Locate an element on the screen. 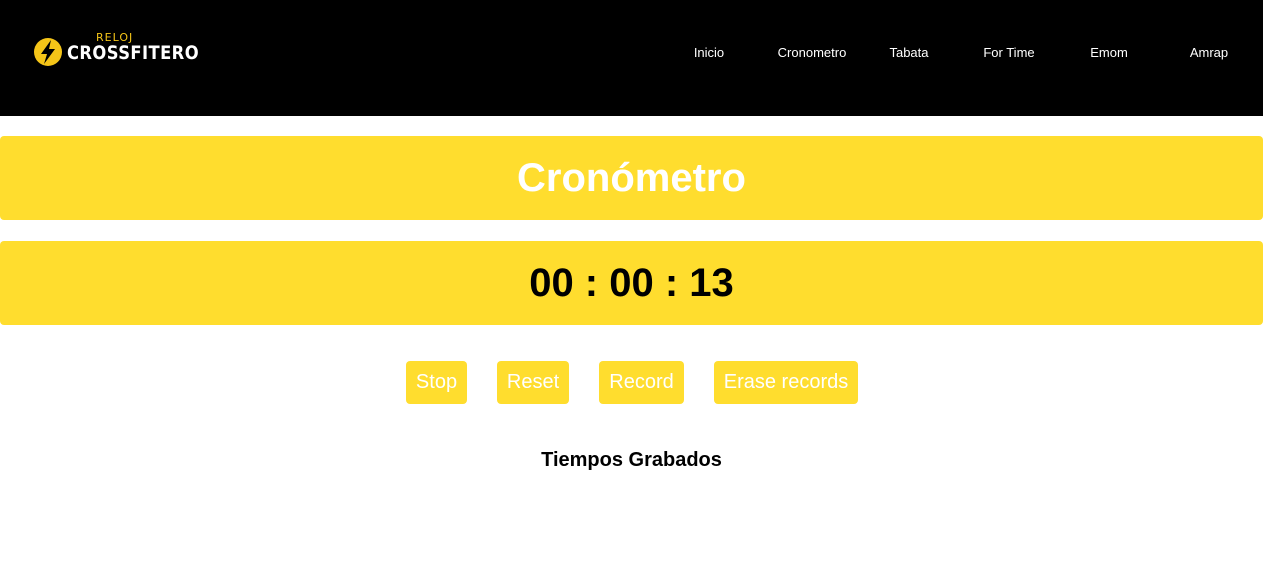 The image size is (1263, 570). nav-item-cronometro: Cronometro is located at coordinates (812, 53).